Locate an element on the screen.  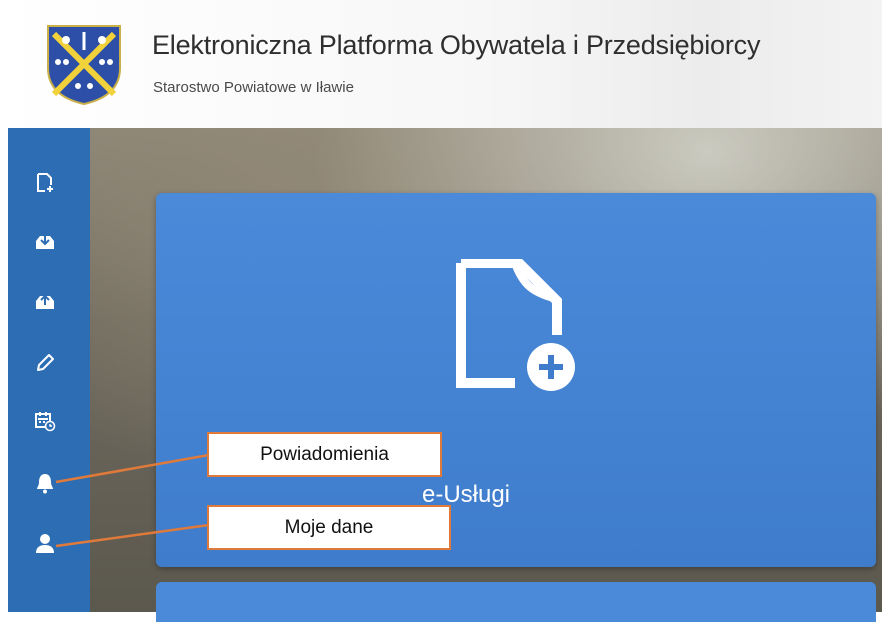
sidebar-edge is located at coordinates (4, 370).